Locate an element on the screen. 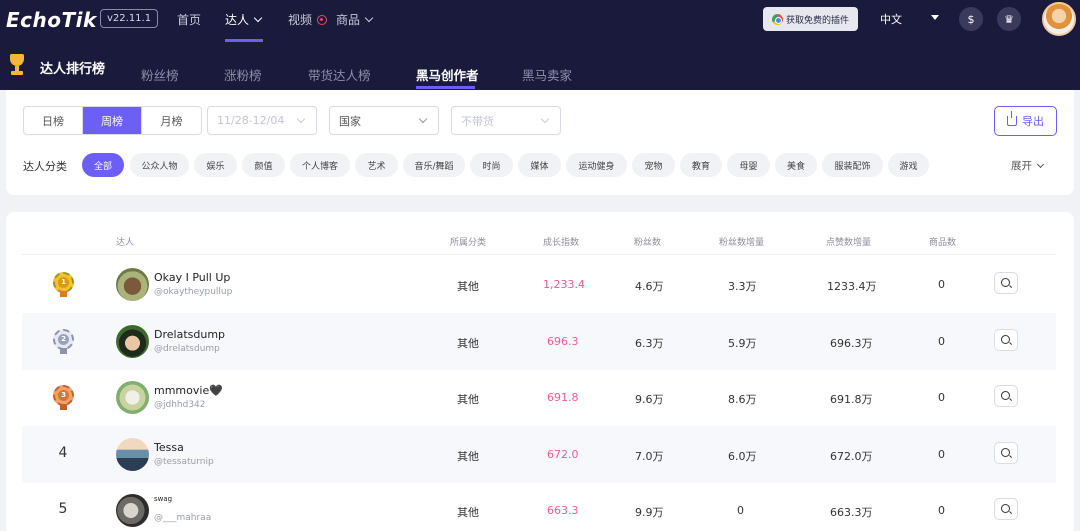 The width and height of the screenshot is (1080, 531). export-button: 导出 is located at coordinates (1025, 121).